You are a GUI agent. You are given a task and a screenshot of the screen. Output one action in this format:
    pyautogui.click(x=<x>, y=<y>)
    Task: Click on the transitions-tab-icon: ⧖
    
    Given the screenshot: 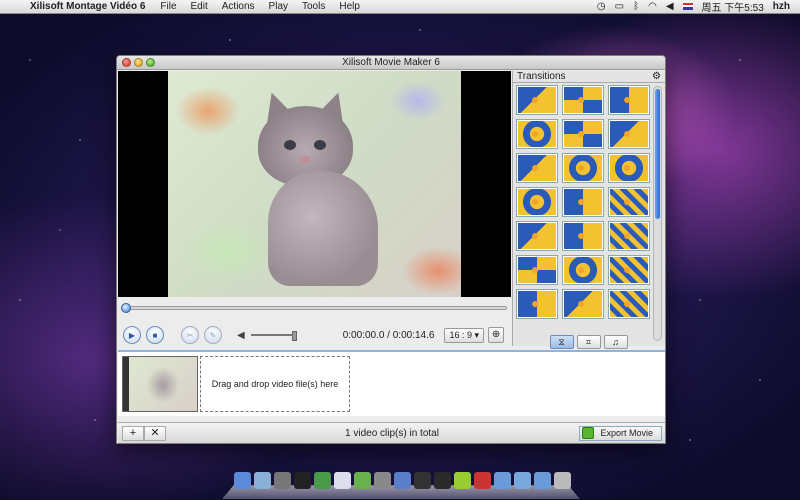 What is the action you would take?
    pyautogui.click(x=561, y=342)
    